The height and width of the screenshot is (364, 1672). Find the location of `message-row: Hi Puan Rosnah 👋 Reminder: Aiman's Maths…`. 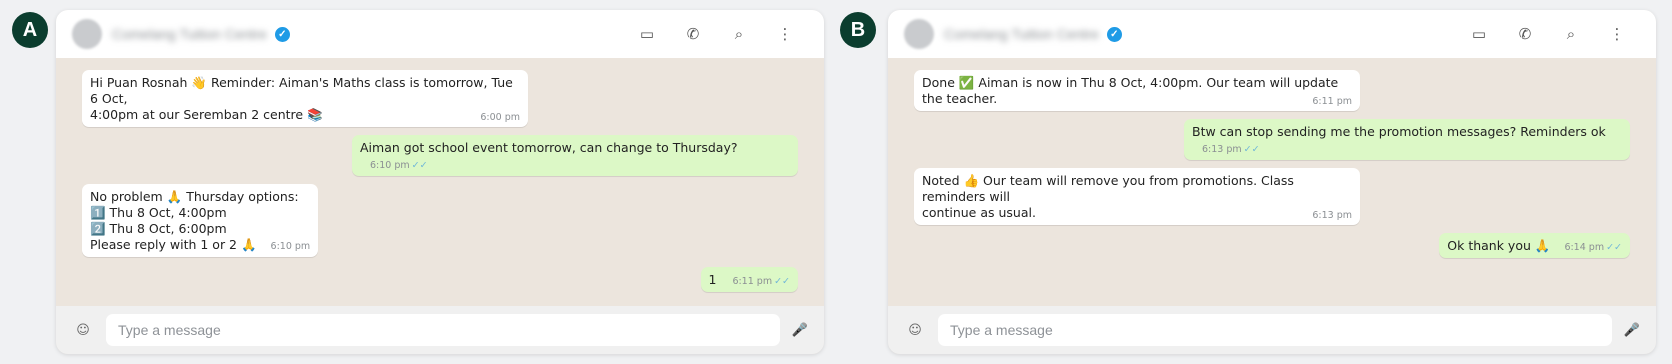

message-row: Hi Puan Rosnah 👋 Reminder: Aiman's Maths… is located at coordinates (440, 98).